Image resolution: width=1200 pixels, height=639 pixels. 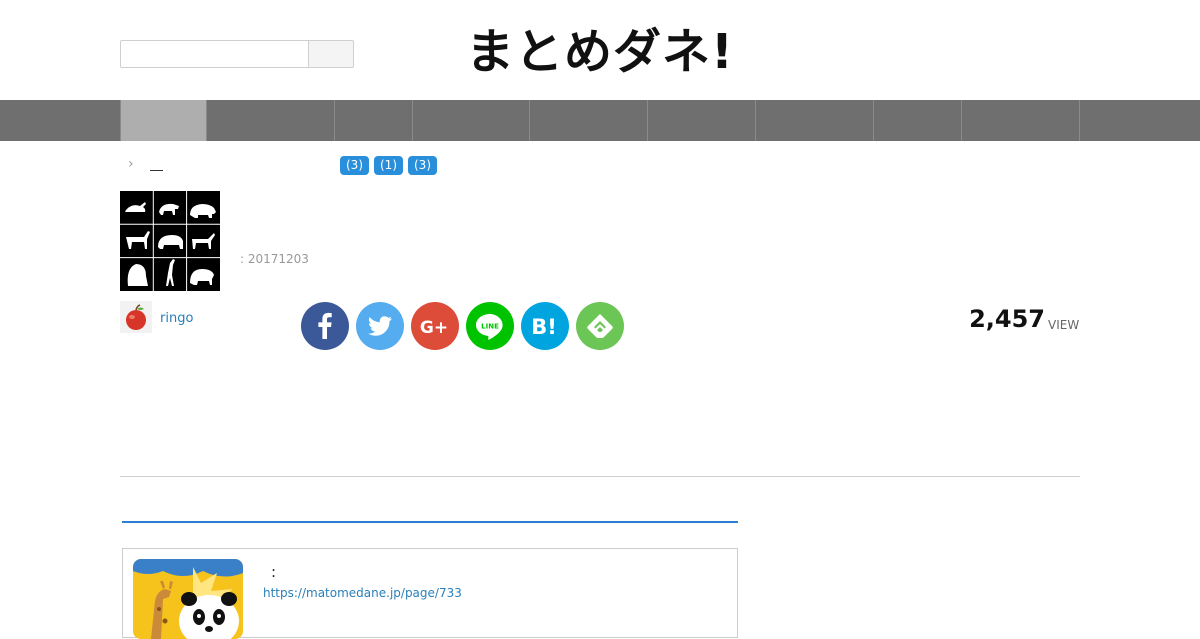 I want to click on twitter-share-button, so click(x=380, y=326).